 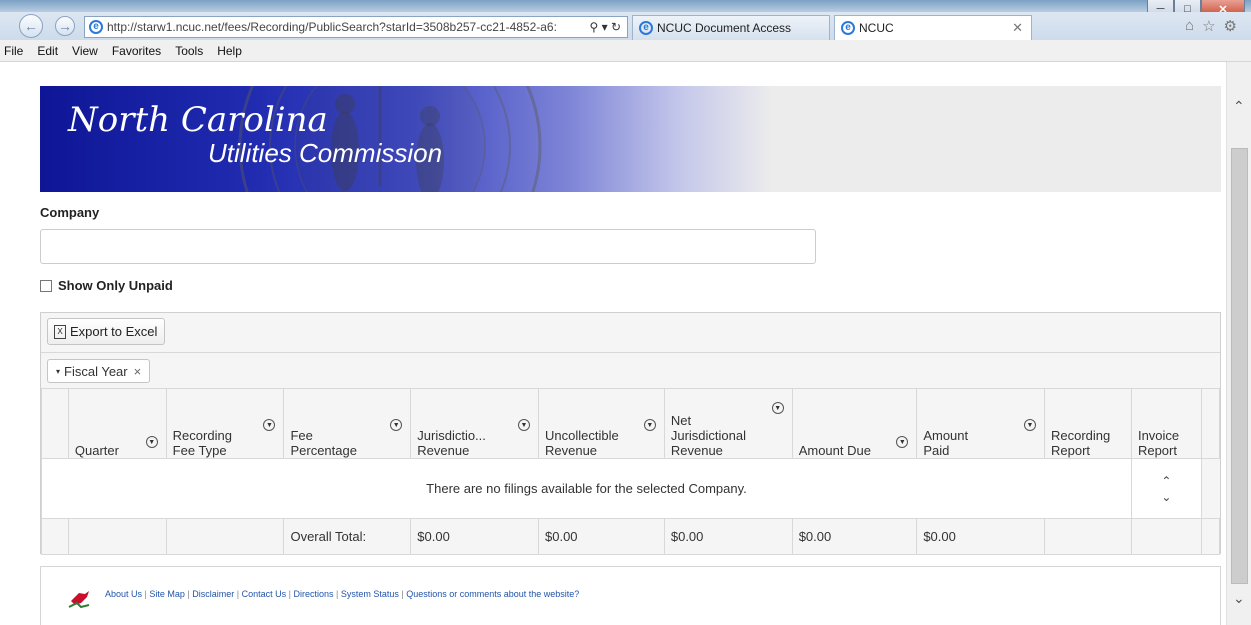 What do you see at coordinates (46, 285) in the screenshot?
I see `show-only-unpaid-checkbox` at bounding box center [46, 285].